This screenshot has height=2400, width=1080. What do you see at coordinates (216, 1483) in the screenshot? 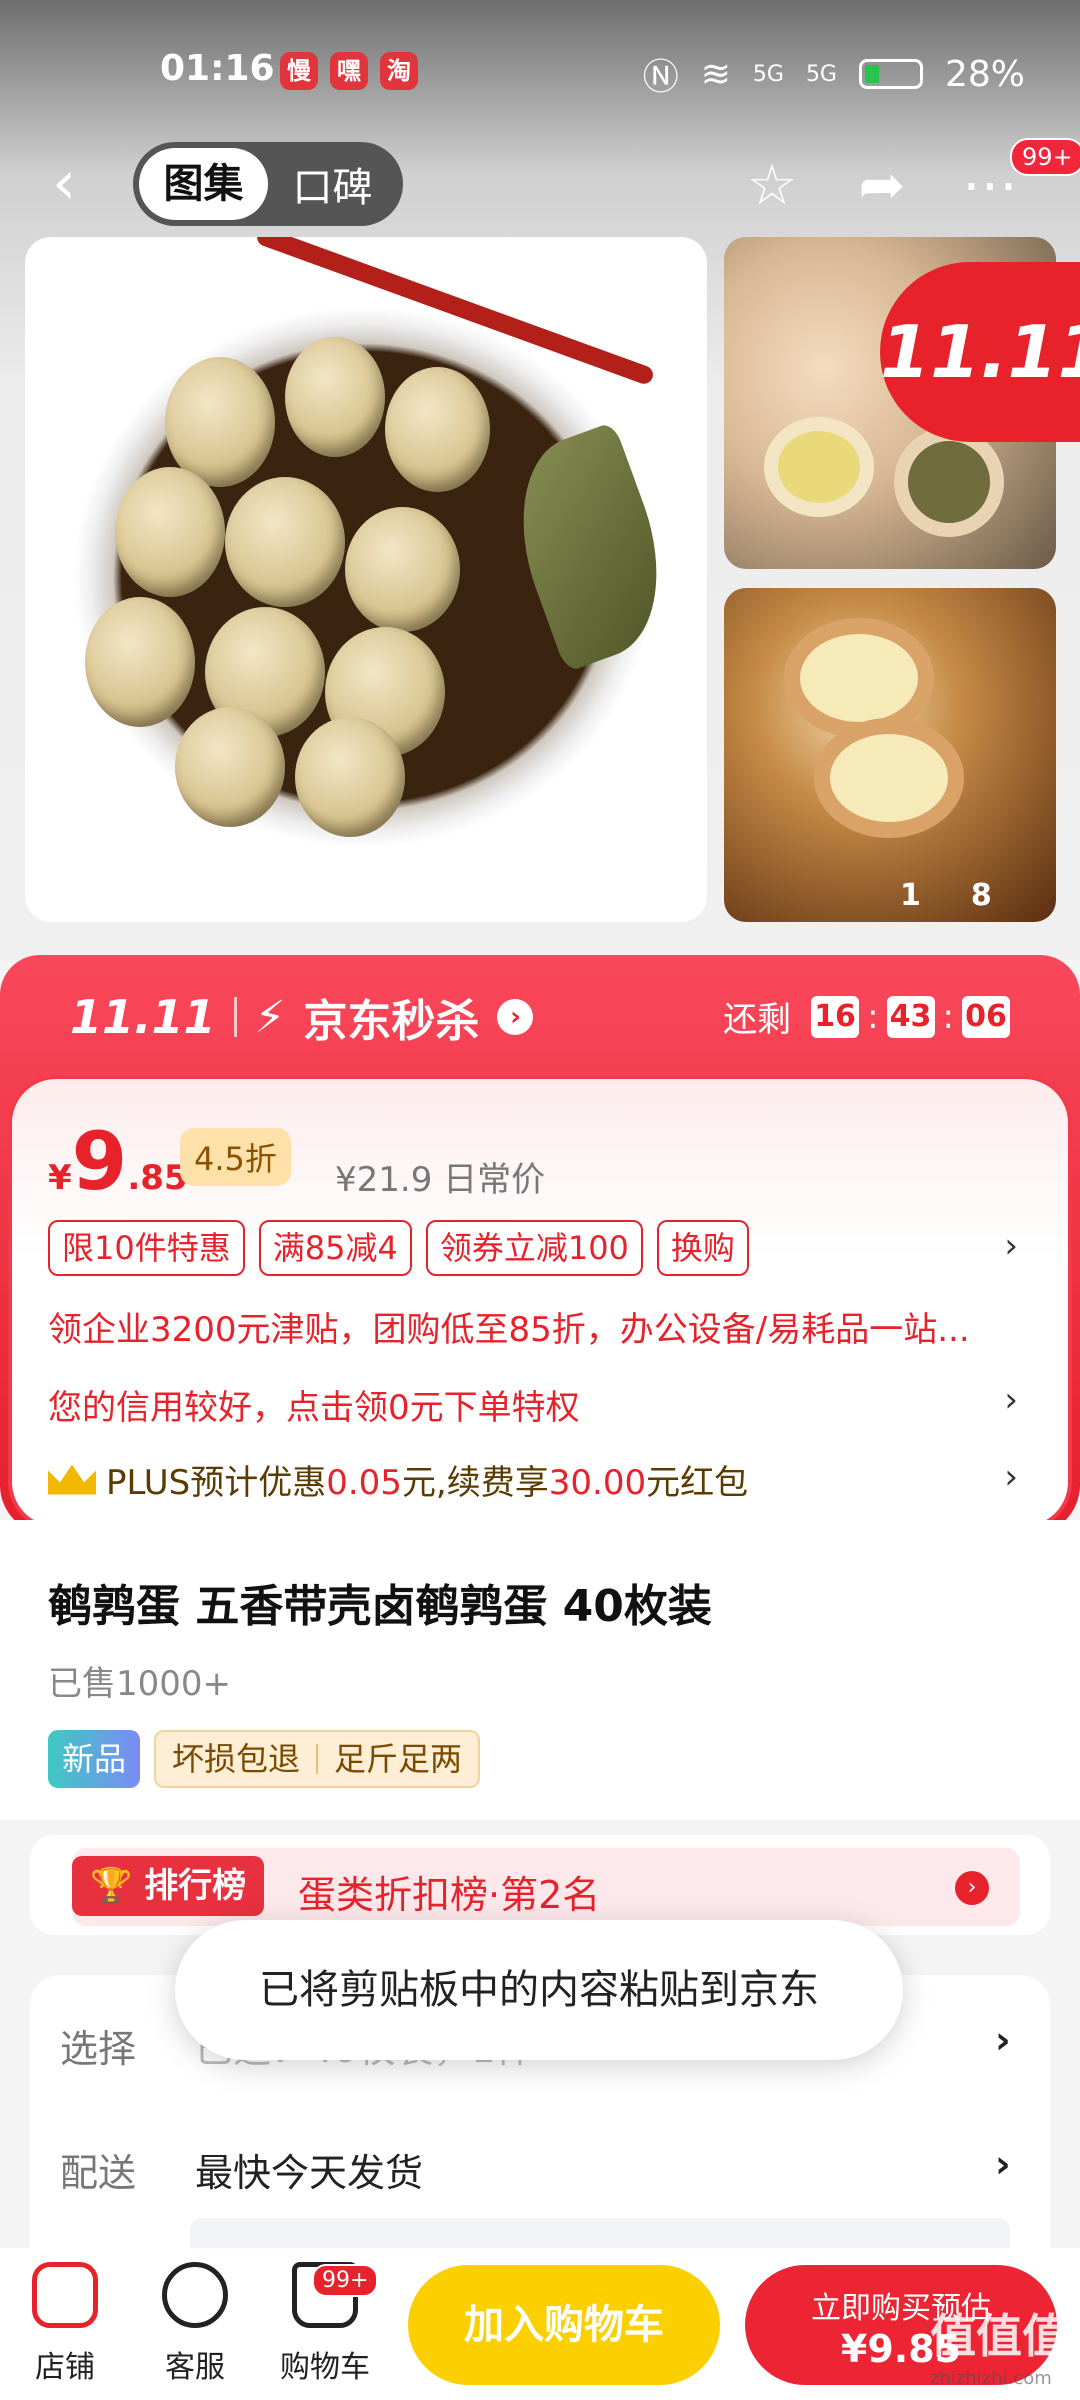
I see `plus-prefix: PLUS预计优惠` at bounding box center [216, 1483].